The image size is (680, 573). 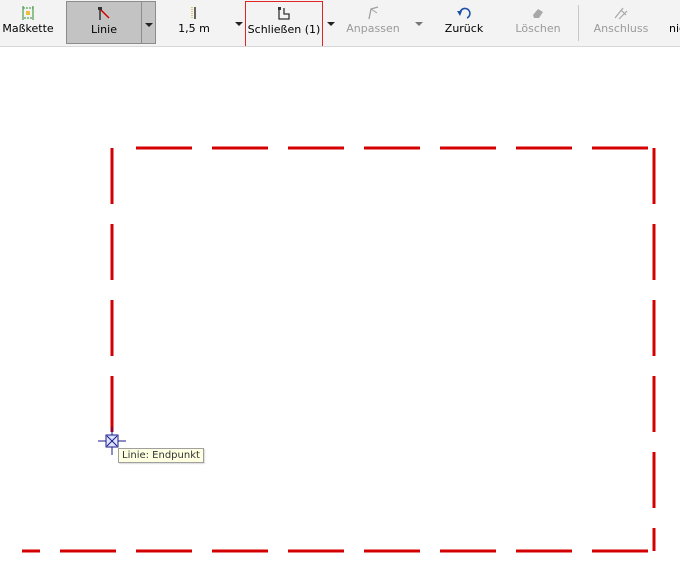 I want to click on anschluss-button: Anschluss, so click(x=621, y=23).